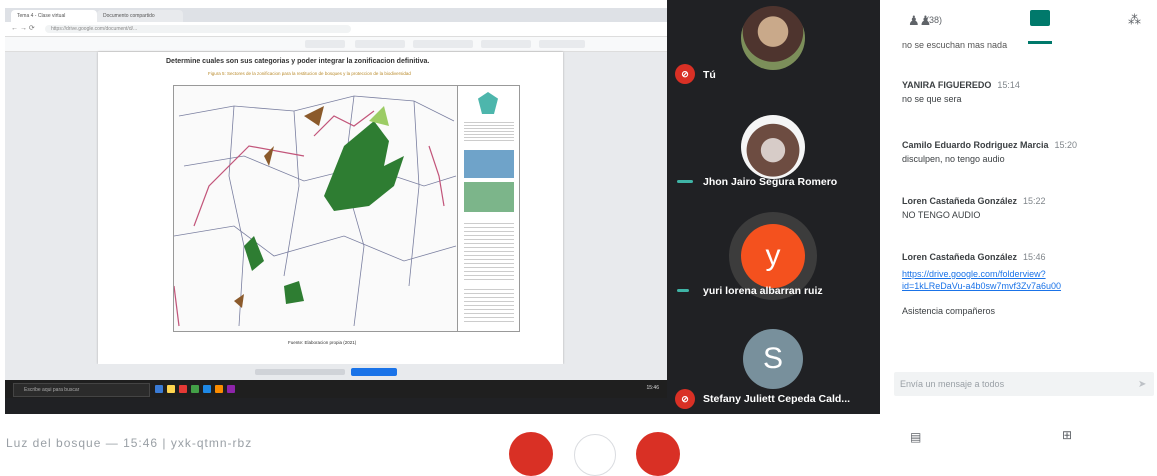 The width and height of the screenshot is (1157, 476). Describe the element at coordinates (129, 443) in the screenshot. I see `meeting-title: Luz del bosque — 15:46 | yxk-qtmn-rbz` at that location.